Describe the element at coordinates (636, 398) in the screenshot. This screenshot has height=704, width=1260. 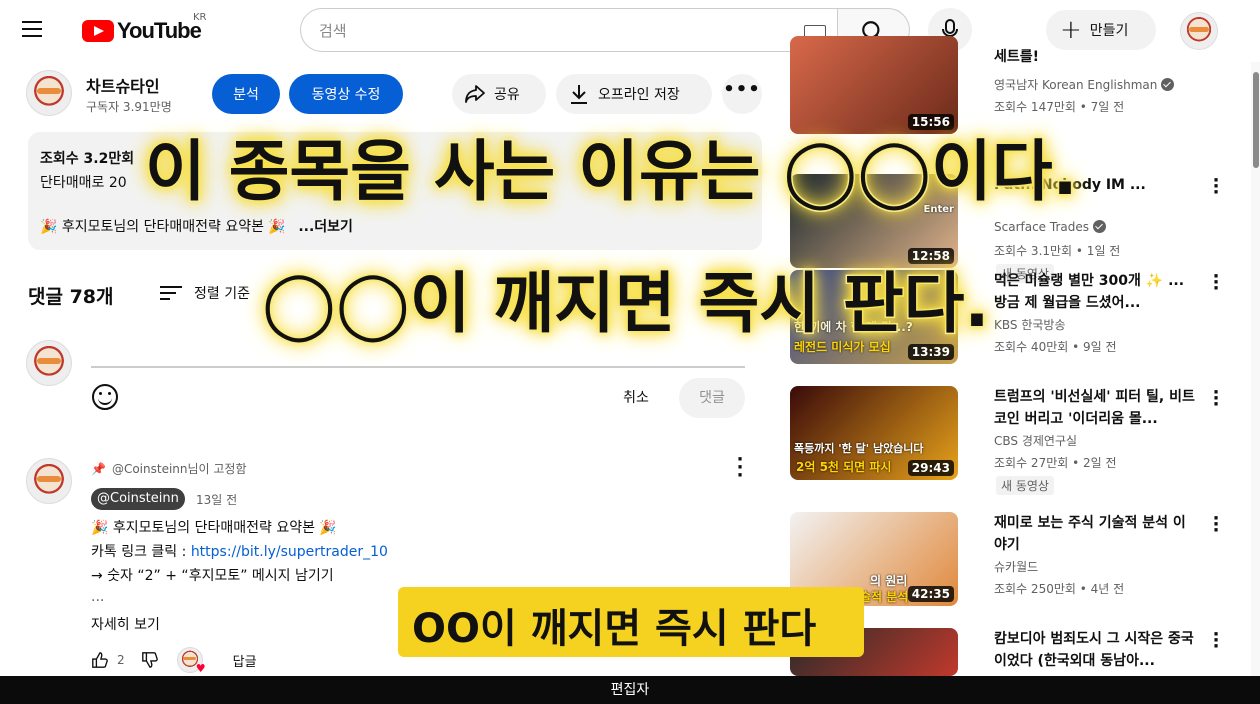
I see `cancel-button: 취소` at that location.